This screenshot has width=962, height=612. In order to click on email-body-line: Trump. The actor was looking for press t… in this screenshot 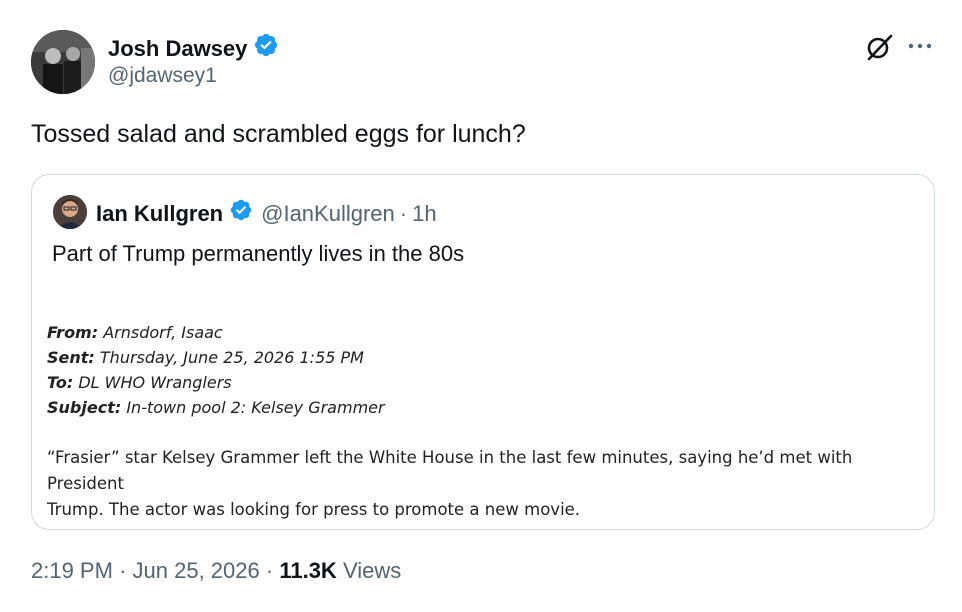, I will do `click(314, 509)`.